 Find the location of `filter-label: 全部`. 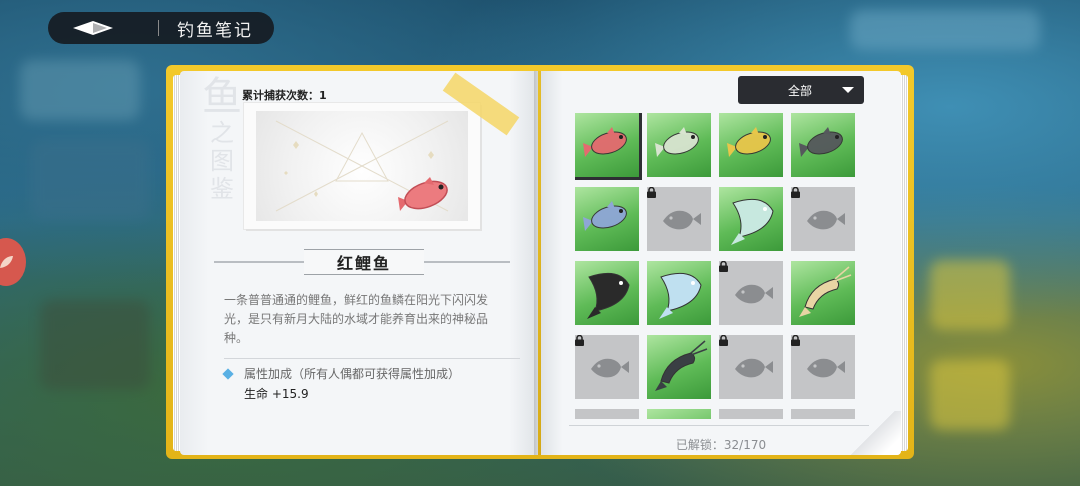

filter-label: 全部 is located at coordinates (800, 90).